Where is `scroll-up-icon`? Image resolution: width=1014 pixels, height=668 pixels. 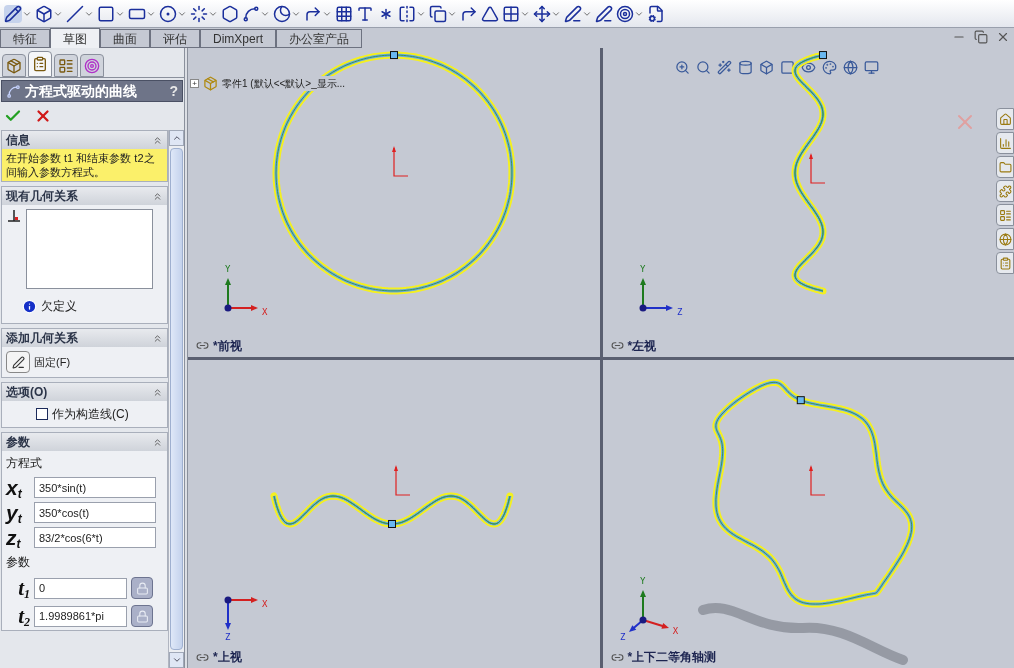
scroll-up-icon is located at coordinates (176, 138).